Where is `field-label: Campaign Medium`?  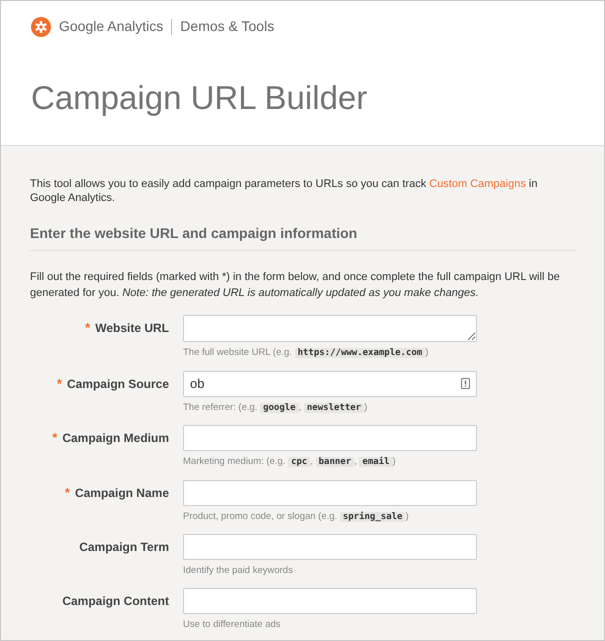
field-label: Campaign Medium is located at coordinates (115, 438).